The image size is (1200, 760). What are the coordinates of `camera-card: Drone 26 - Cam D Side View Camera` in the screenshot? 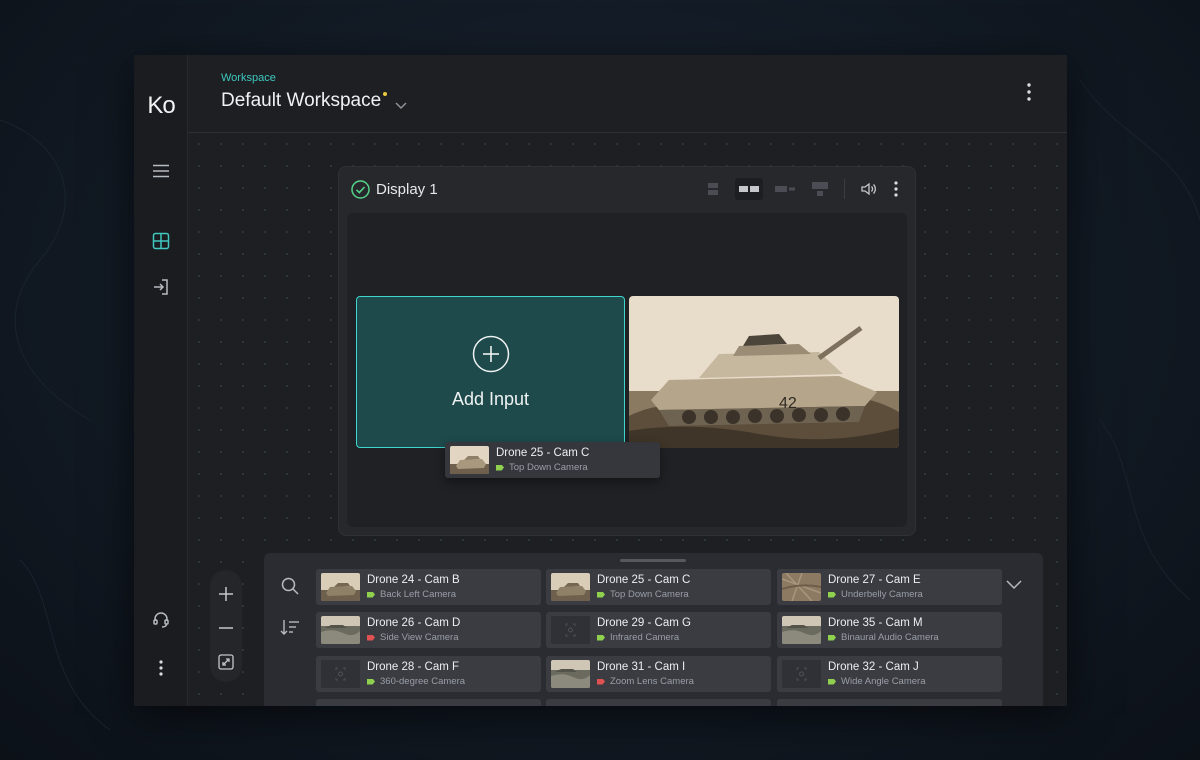 It's located at (428, 630).